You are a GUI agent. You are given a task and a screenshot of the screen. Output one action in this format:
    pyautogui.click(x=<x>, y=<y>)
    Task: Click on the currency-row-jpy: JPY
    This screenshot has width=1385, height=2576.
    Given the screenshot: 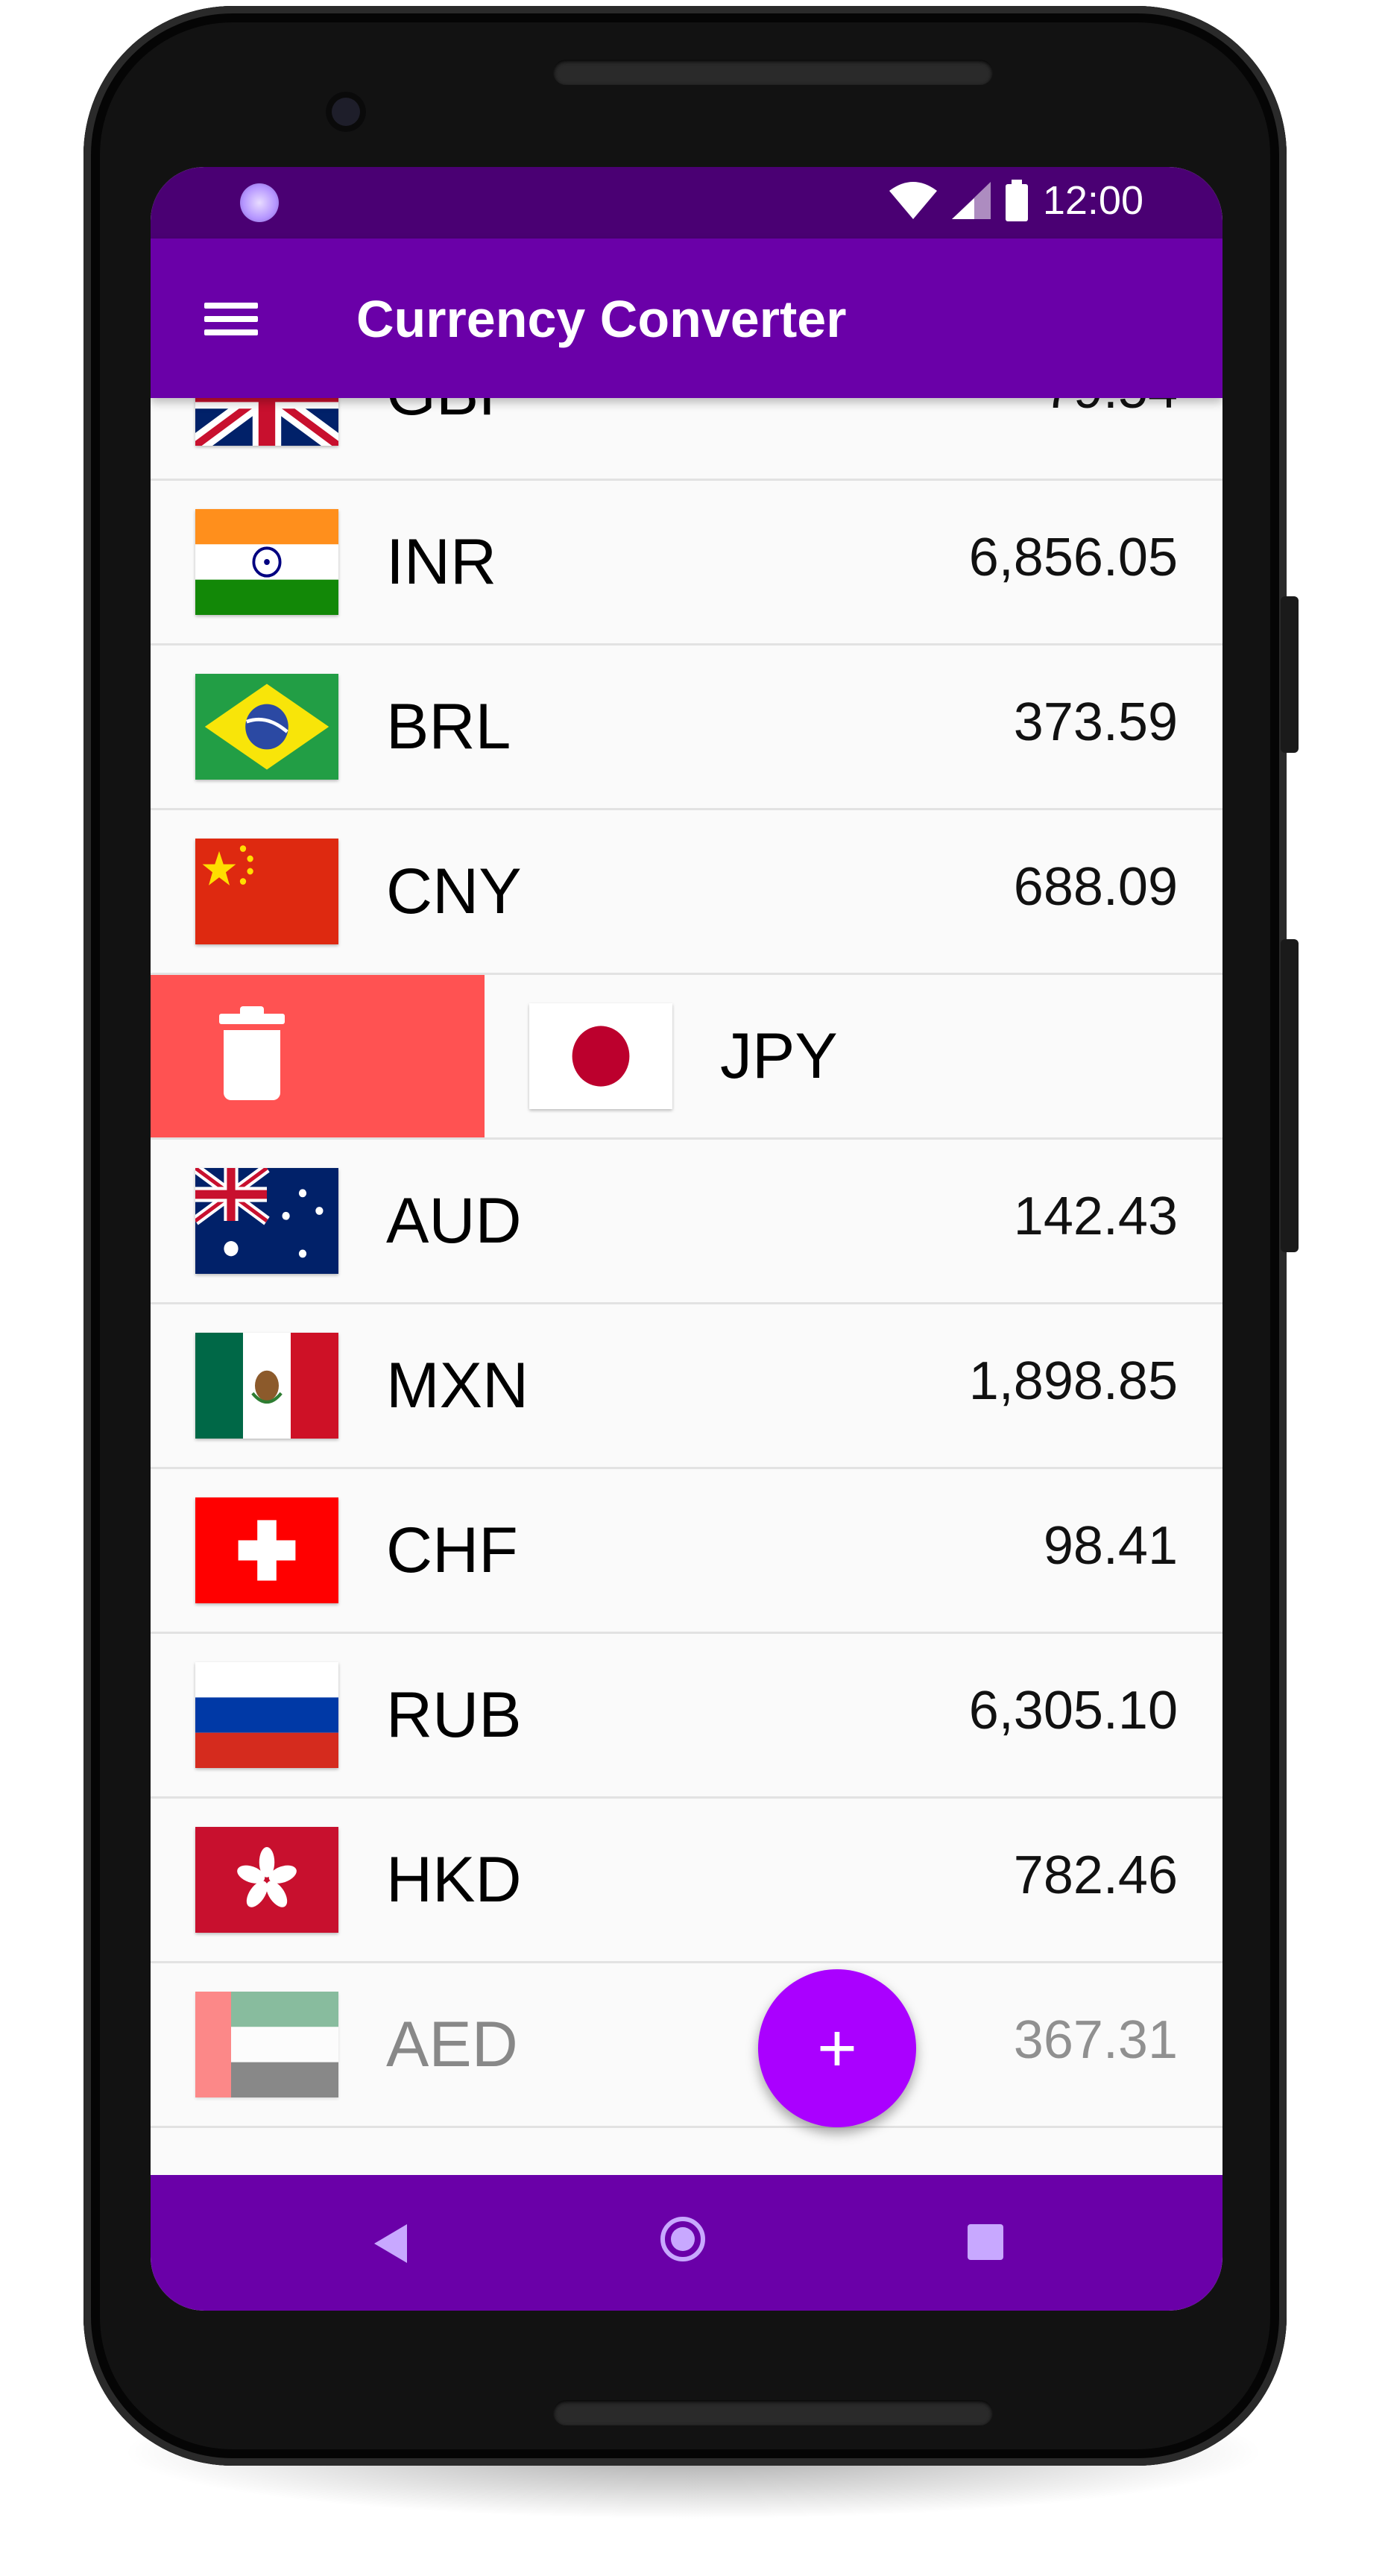 What is the action you would take?
    pyautogui.click(x=686, y=1057)
    